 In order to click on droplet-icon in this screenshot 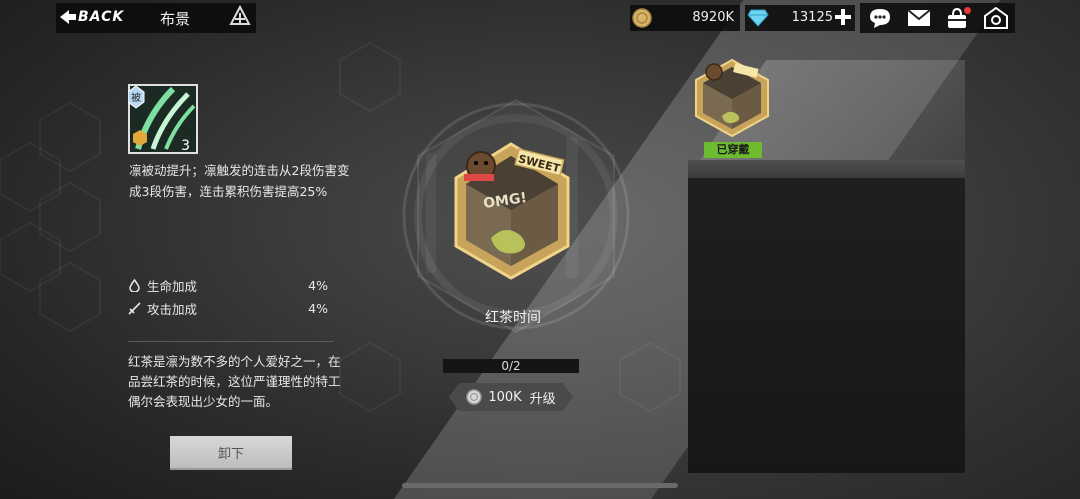, I will do `click(134, 285)`.